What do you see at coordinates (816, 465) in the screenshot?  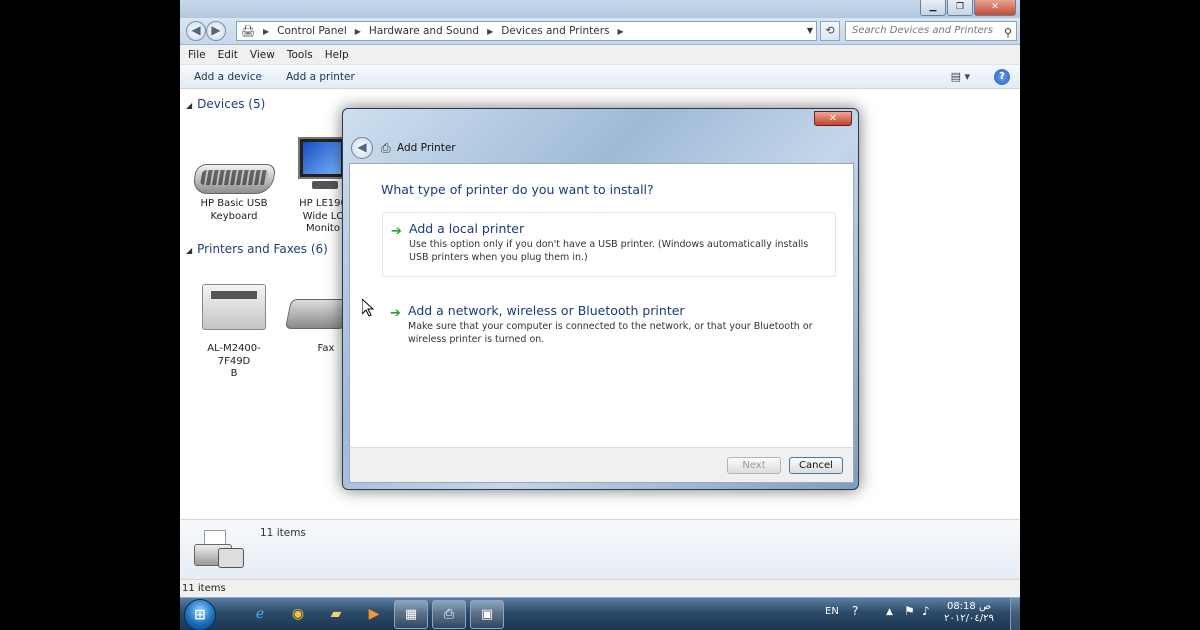 I see `cancel-button: Cancel` at bounding box center [816, 465].